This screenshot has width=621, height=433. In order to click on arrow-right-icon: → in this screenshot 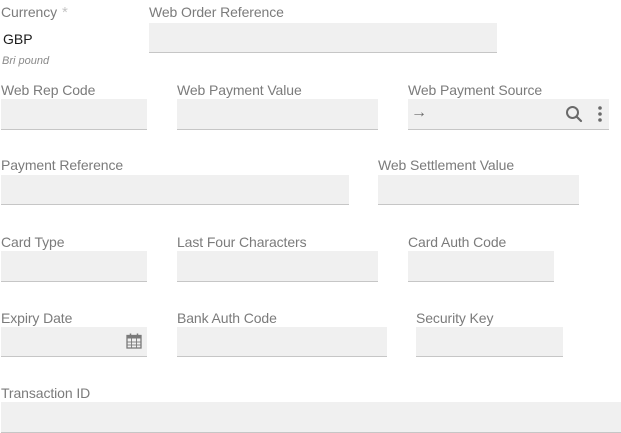, I will do `click(419, 113)`.